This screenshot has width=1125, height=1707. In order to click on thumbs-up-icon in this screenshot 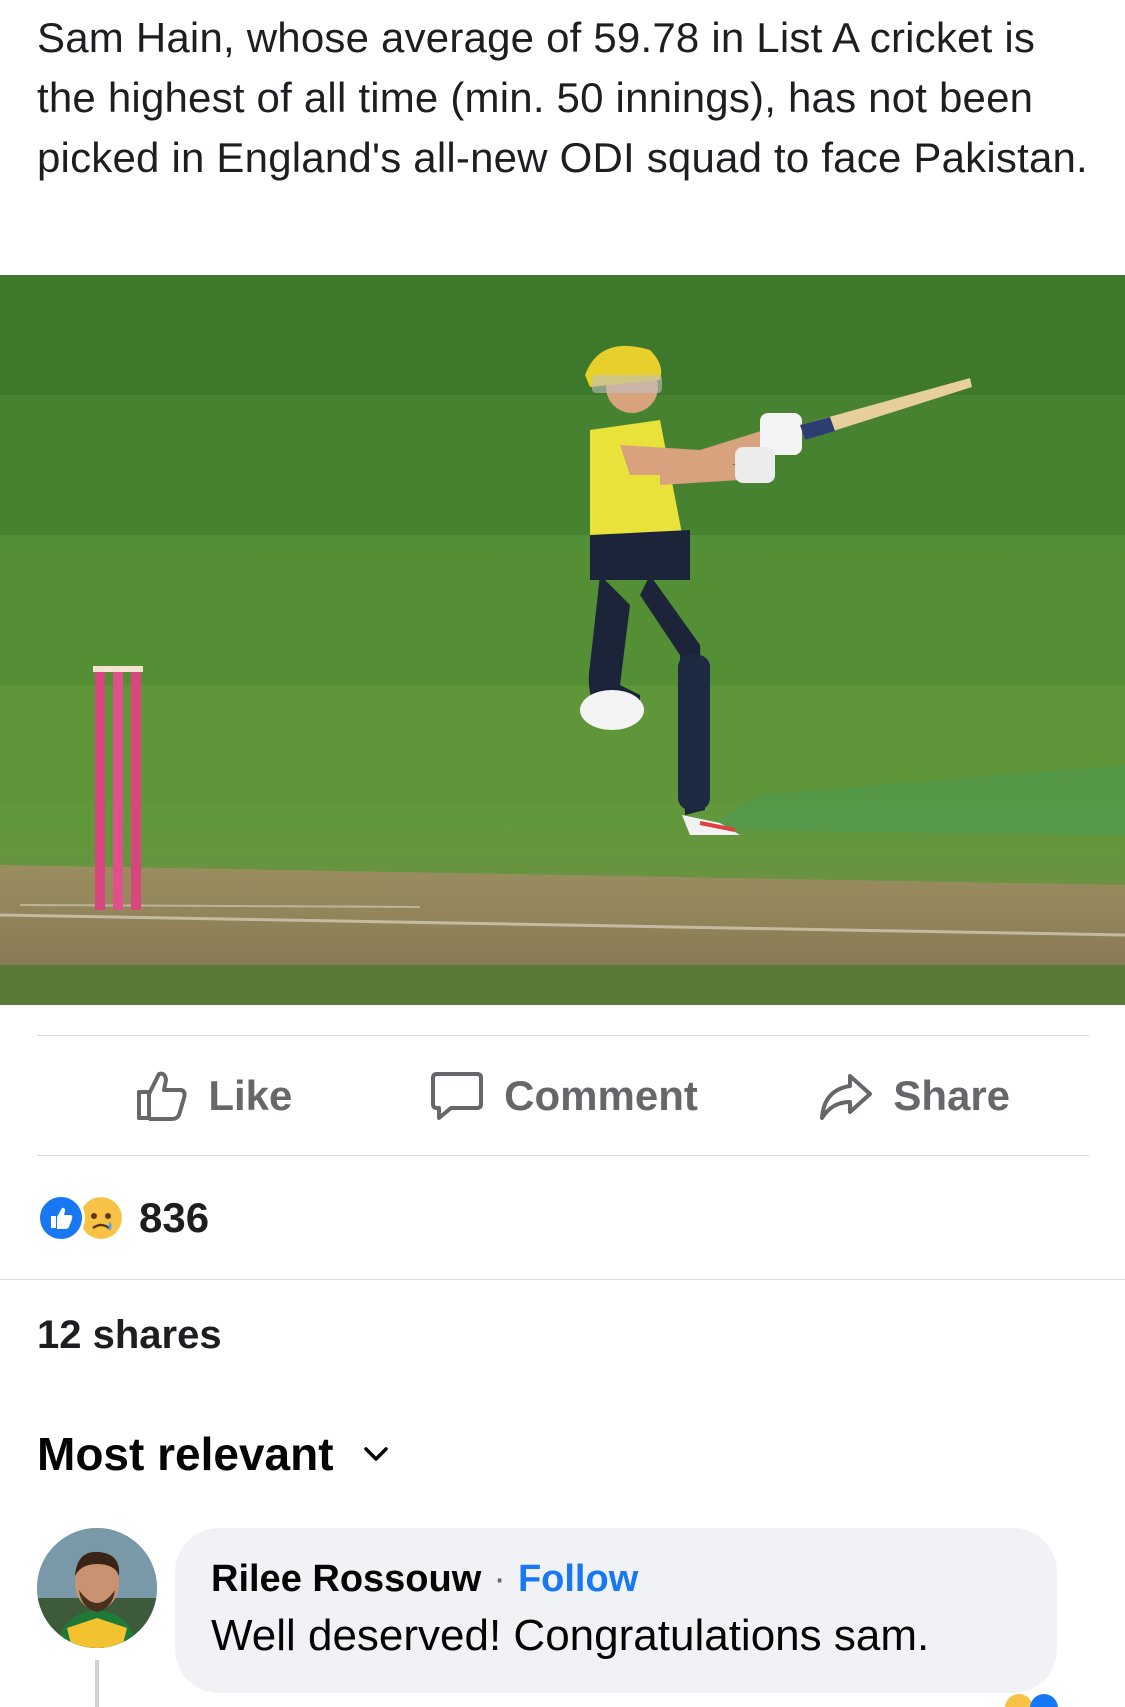, I will do `click(161, 1096)`.